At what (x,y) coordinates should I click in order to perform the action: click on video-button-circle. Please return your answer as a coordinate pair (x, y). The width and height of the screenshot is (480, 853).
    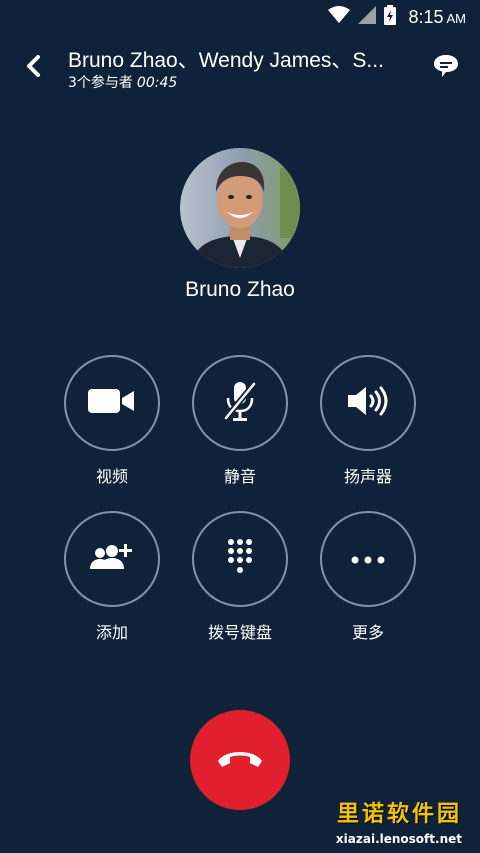
    Looking at the image, I should click on (112, 403).